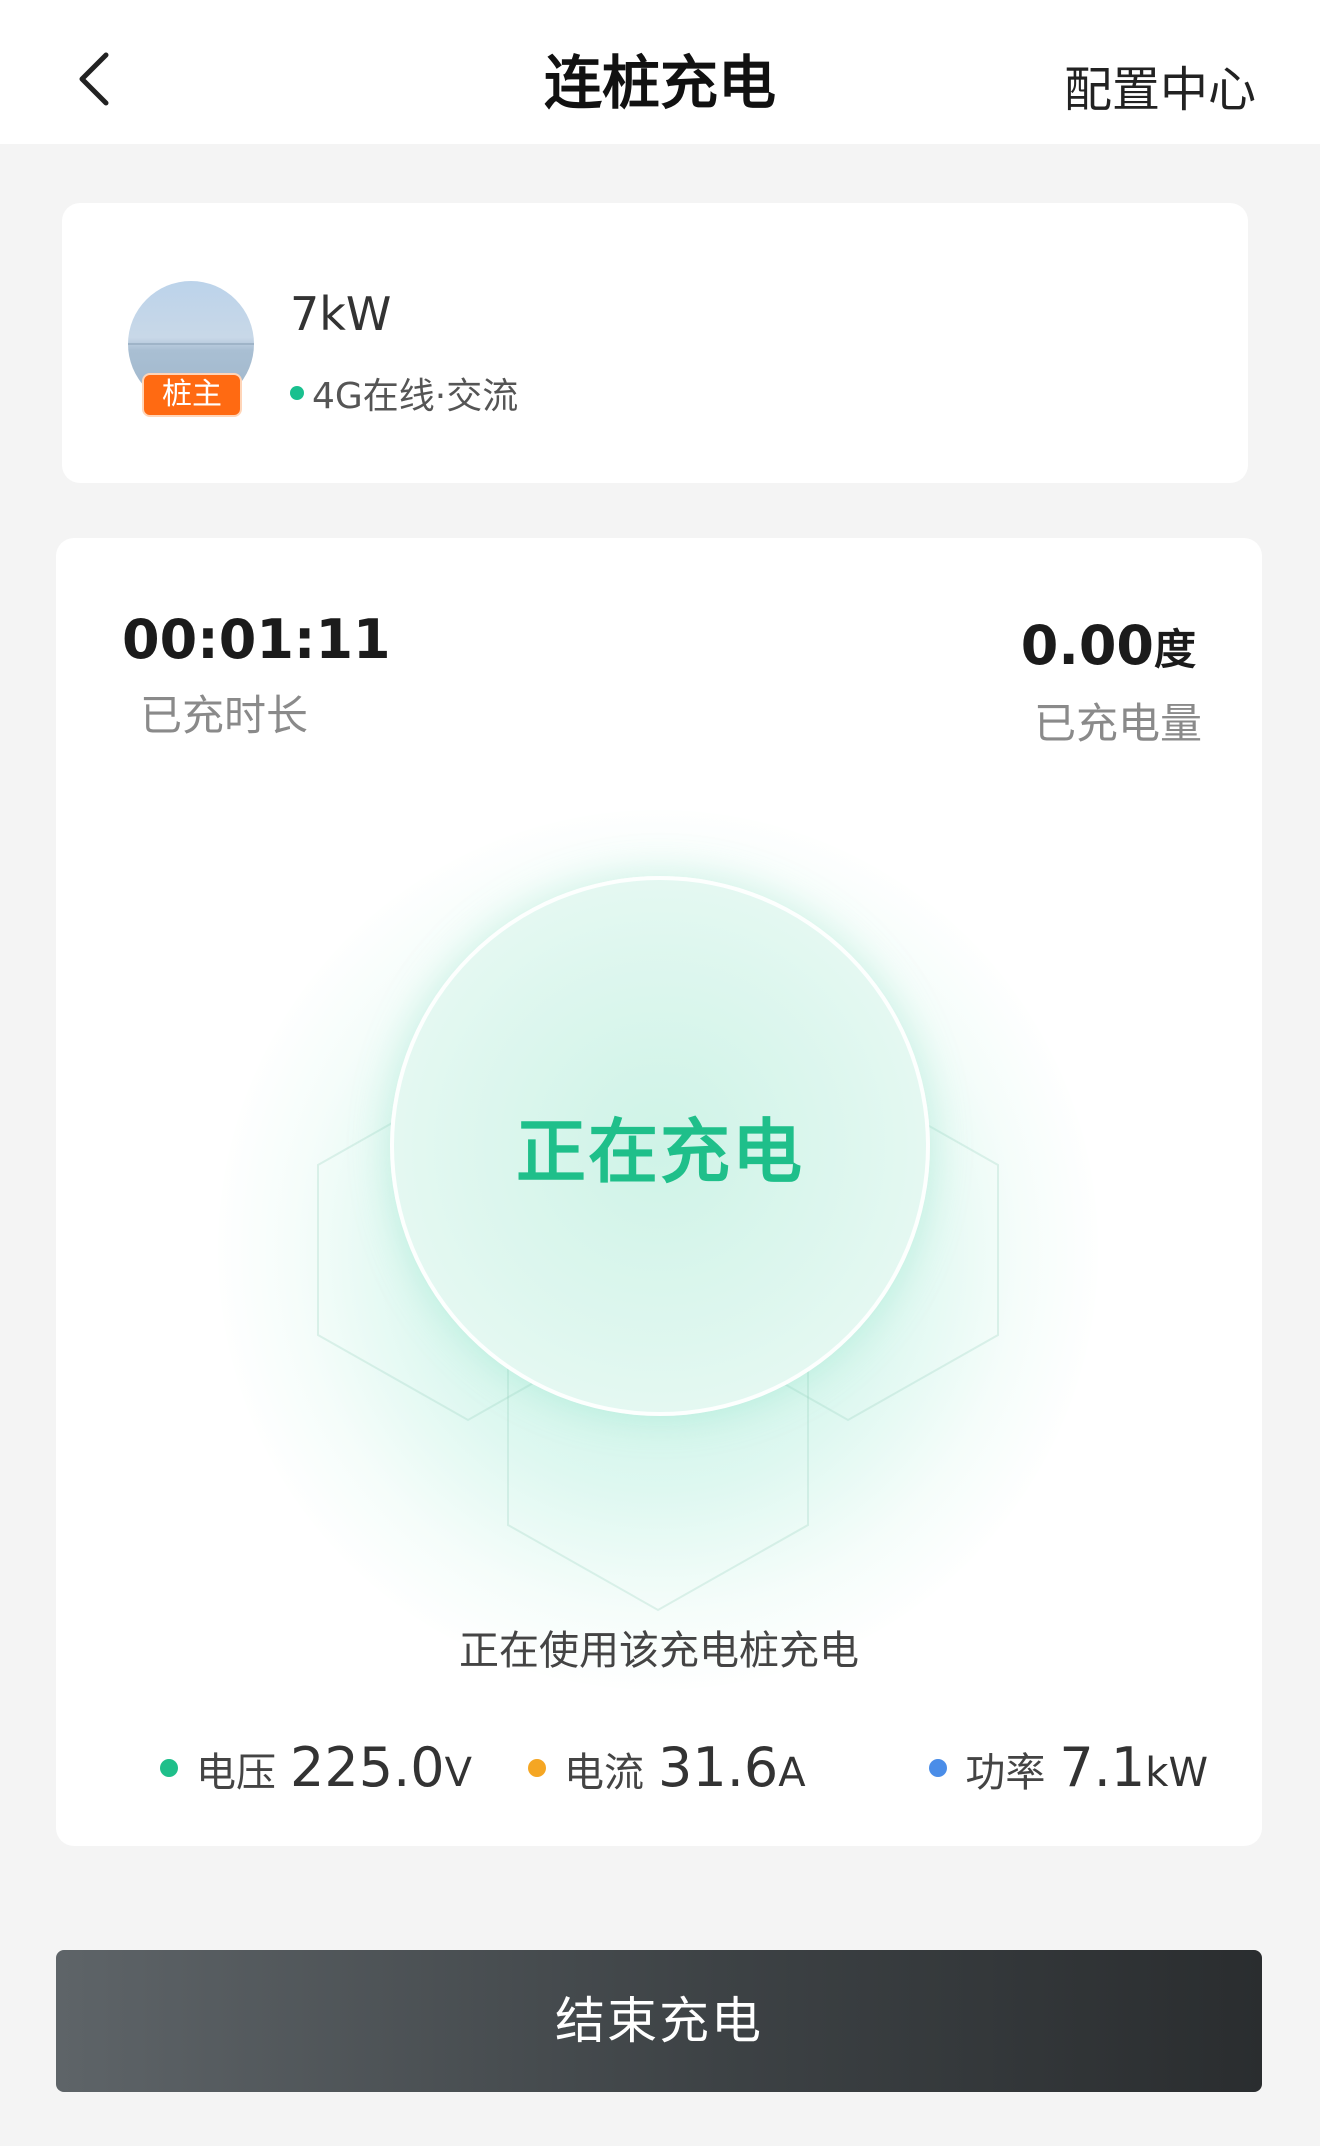 The height and width of the screenshot is (2146, 1320). What do you see at coordinates (1087, 645) in the screenshot?
I see `energy-number: 0.00` at bounding box center [1087, 645].